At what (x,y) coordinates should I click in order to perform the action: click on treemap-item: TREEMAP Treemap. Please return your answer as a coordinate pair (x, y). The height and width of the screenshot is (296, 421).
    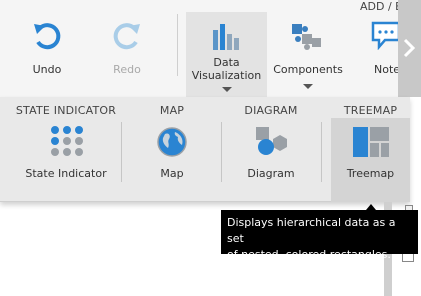
    Looking at the image, I should click on (370, 153).